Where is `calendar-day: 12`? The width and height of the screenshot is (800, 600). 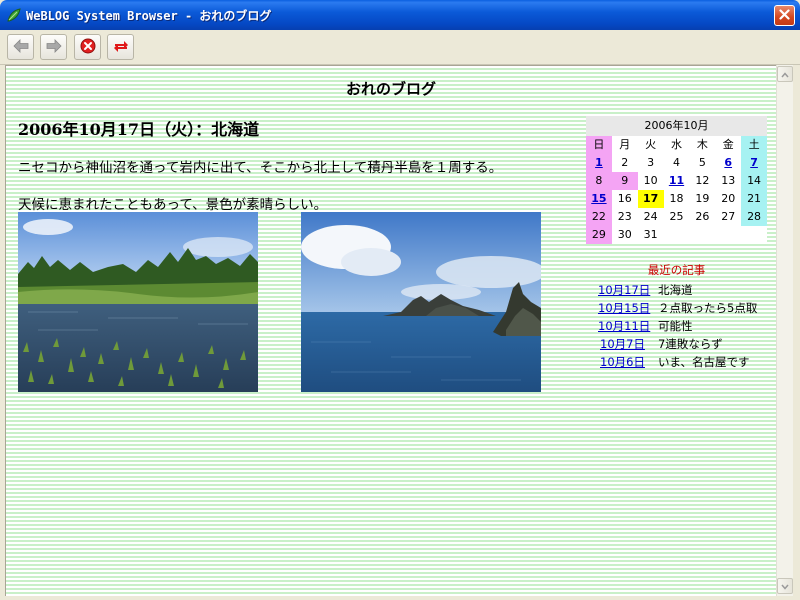 calendar-day: 12 is located at coordinates (702, 181).